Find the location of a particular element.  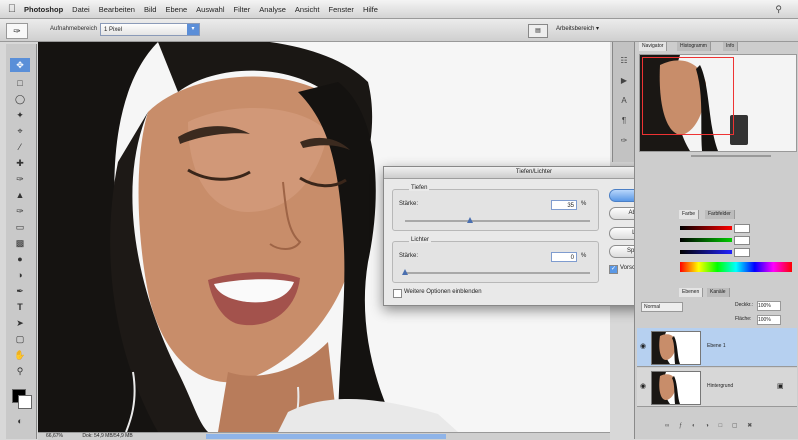

layer-row-ebene-1: ◉ Ebene 1 is located at coordinates (717, 347).